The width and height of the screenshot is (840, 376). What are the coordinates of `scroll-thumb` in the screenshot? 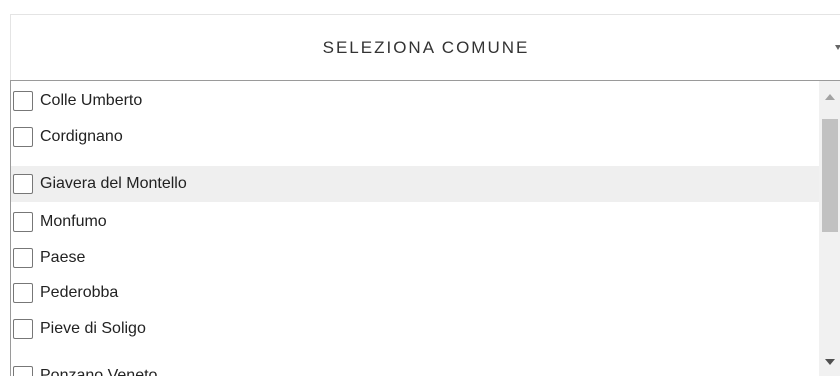 It's located at (830, 175).